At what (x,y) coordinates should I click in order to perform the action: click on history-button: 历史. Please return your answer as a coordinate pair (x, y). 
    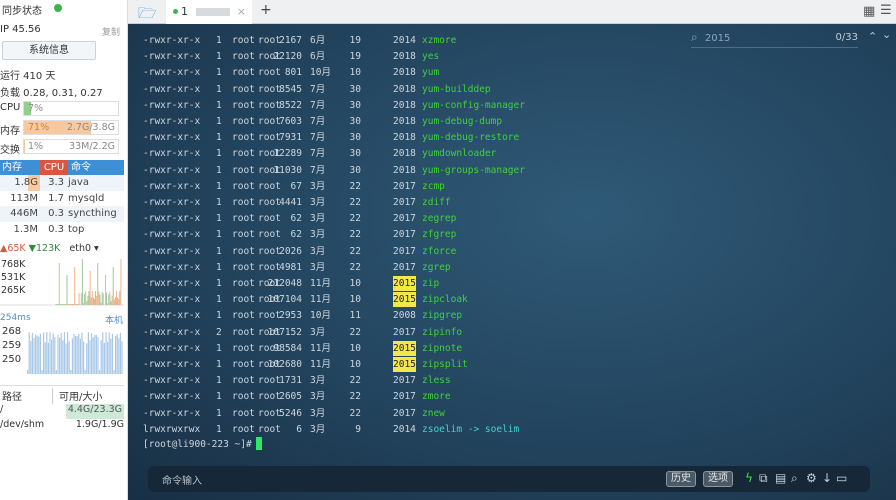
    Looking at the image, I should click on (681, 479).